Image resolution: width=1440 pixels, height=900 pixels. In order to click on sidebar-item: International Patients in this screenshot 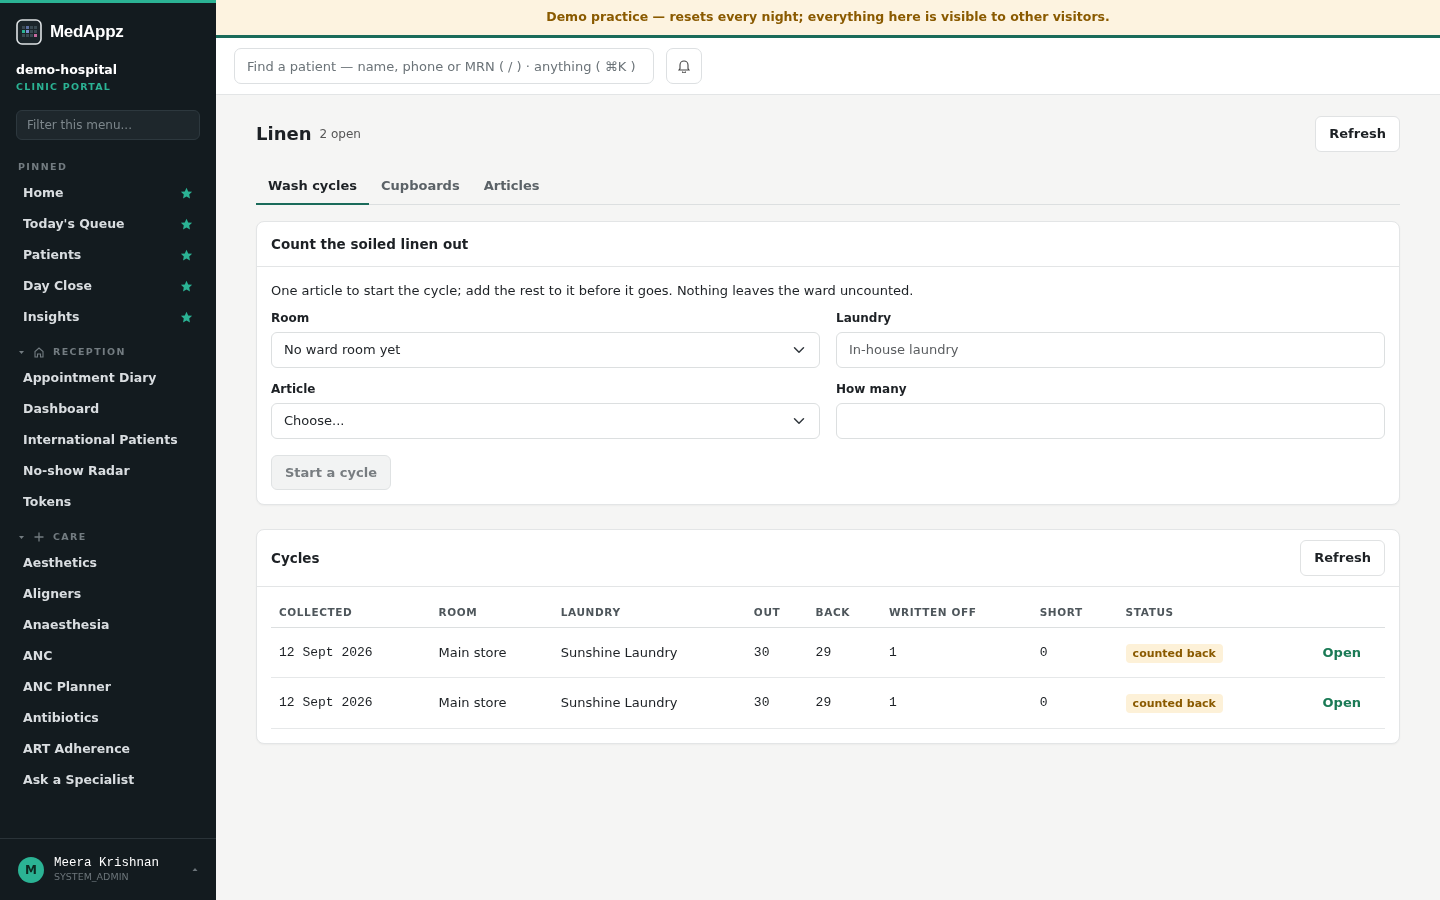, I will do `click(108, 440)`.